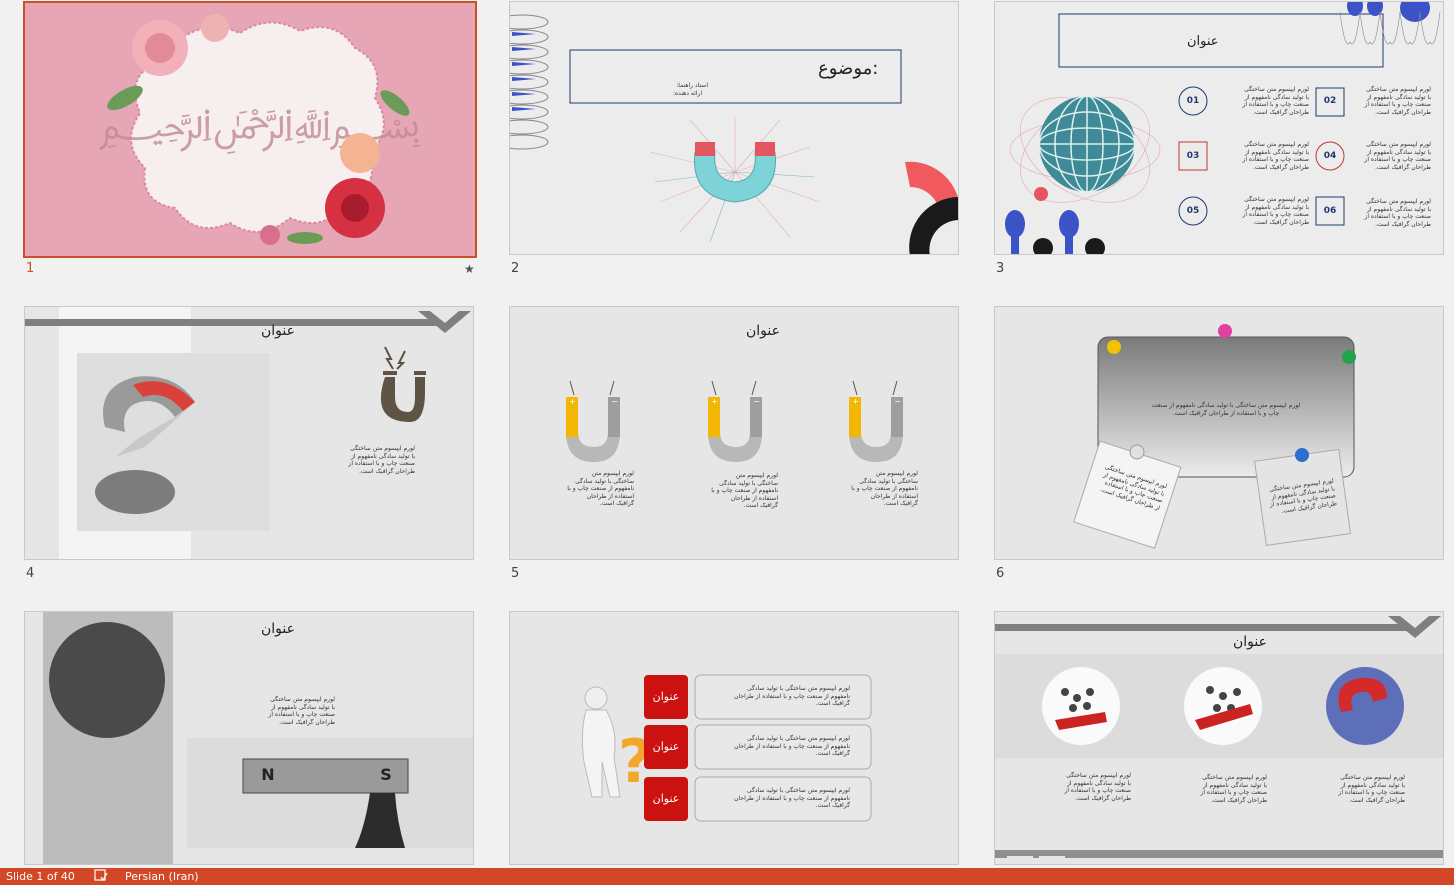 This screenshot has width=1454, height=885. I want to click on spellcheck-icon, so click(101, 877).